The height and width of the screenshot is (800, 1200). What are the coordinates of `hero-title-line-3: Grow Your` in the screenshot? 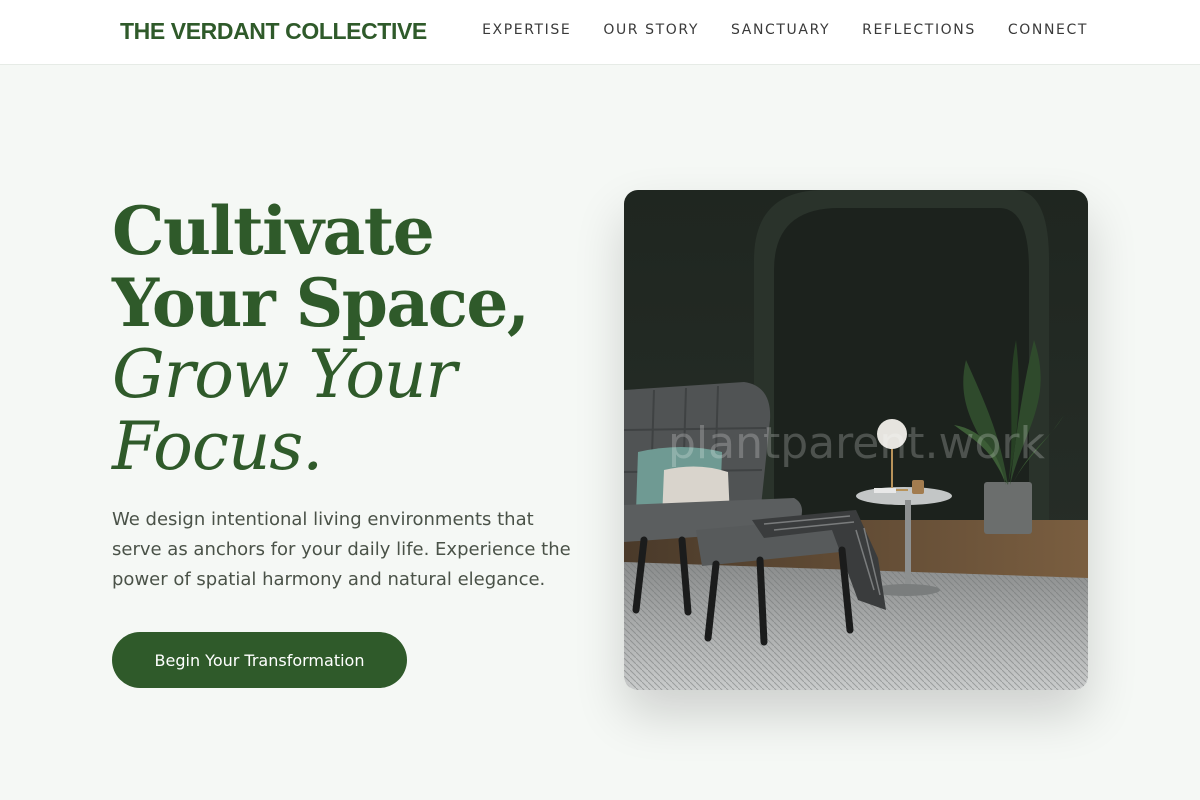 It's located at (284, 374).